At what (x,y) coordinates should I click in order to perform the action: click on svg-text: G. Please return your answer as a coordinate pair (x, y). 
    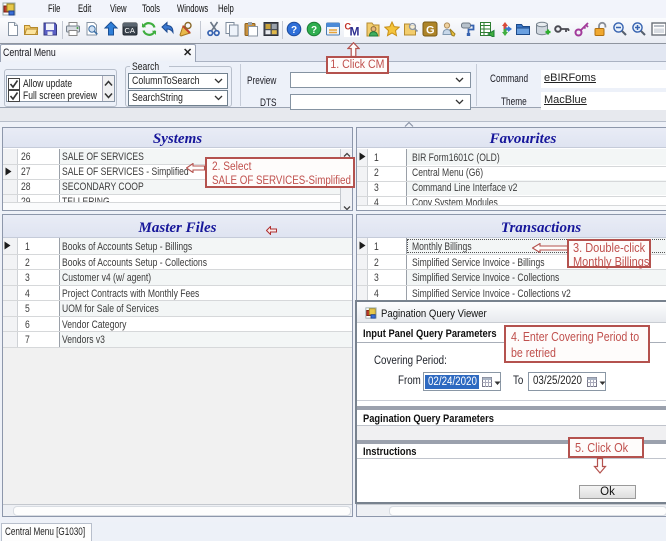
    Looking at the image, I should click on (430, 31).